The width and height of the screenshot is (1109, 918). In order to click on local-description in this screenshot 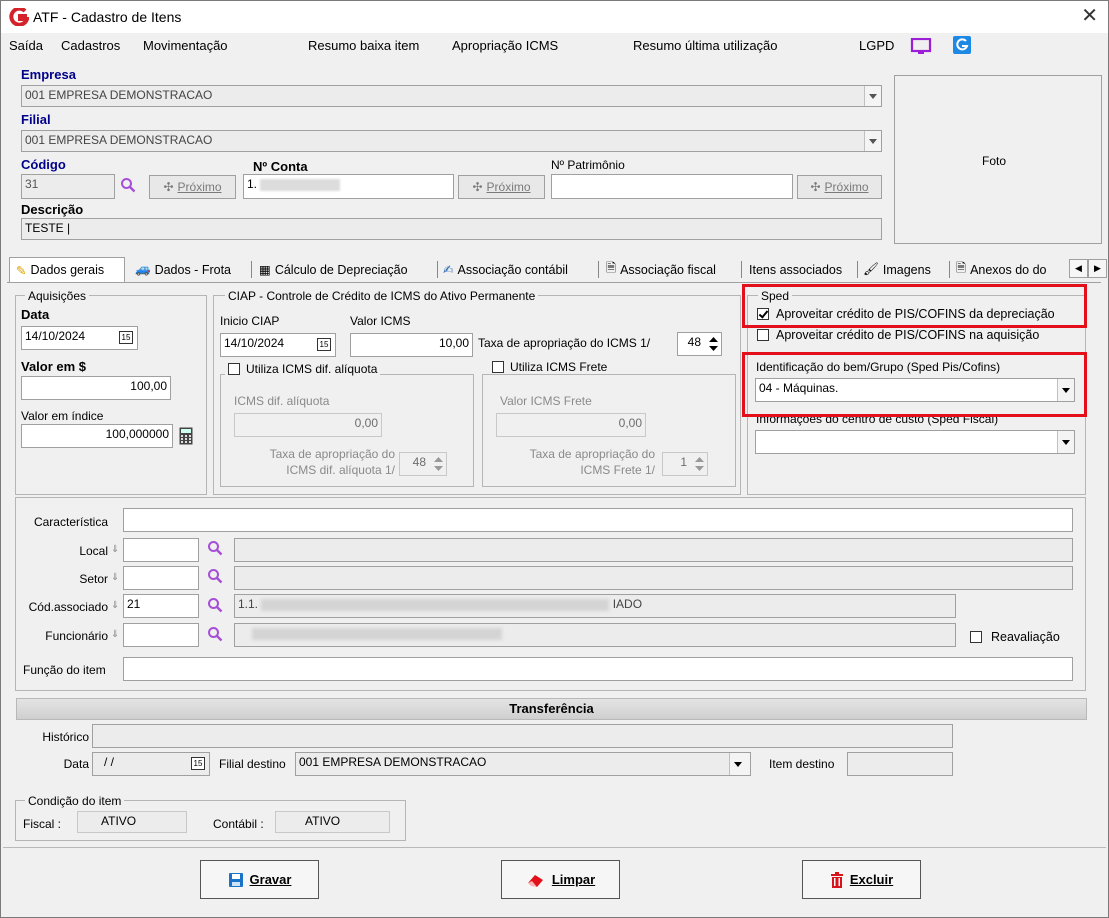, I will do `click(653, 550)`.